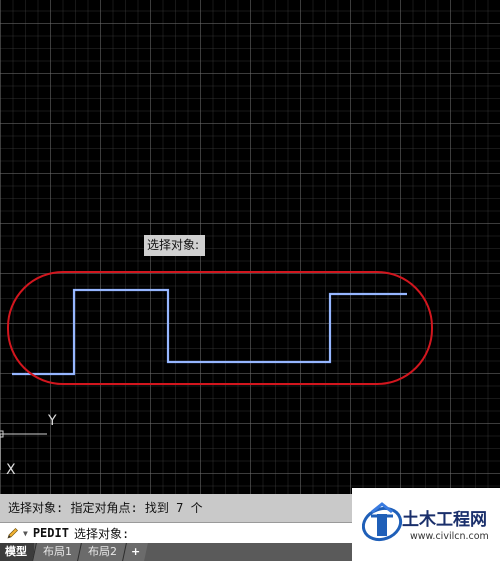  Describe the element at coordinates (52, 421) in the screenshot. I see `ucs-y-axis-label: Y` at that location.